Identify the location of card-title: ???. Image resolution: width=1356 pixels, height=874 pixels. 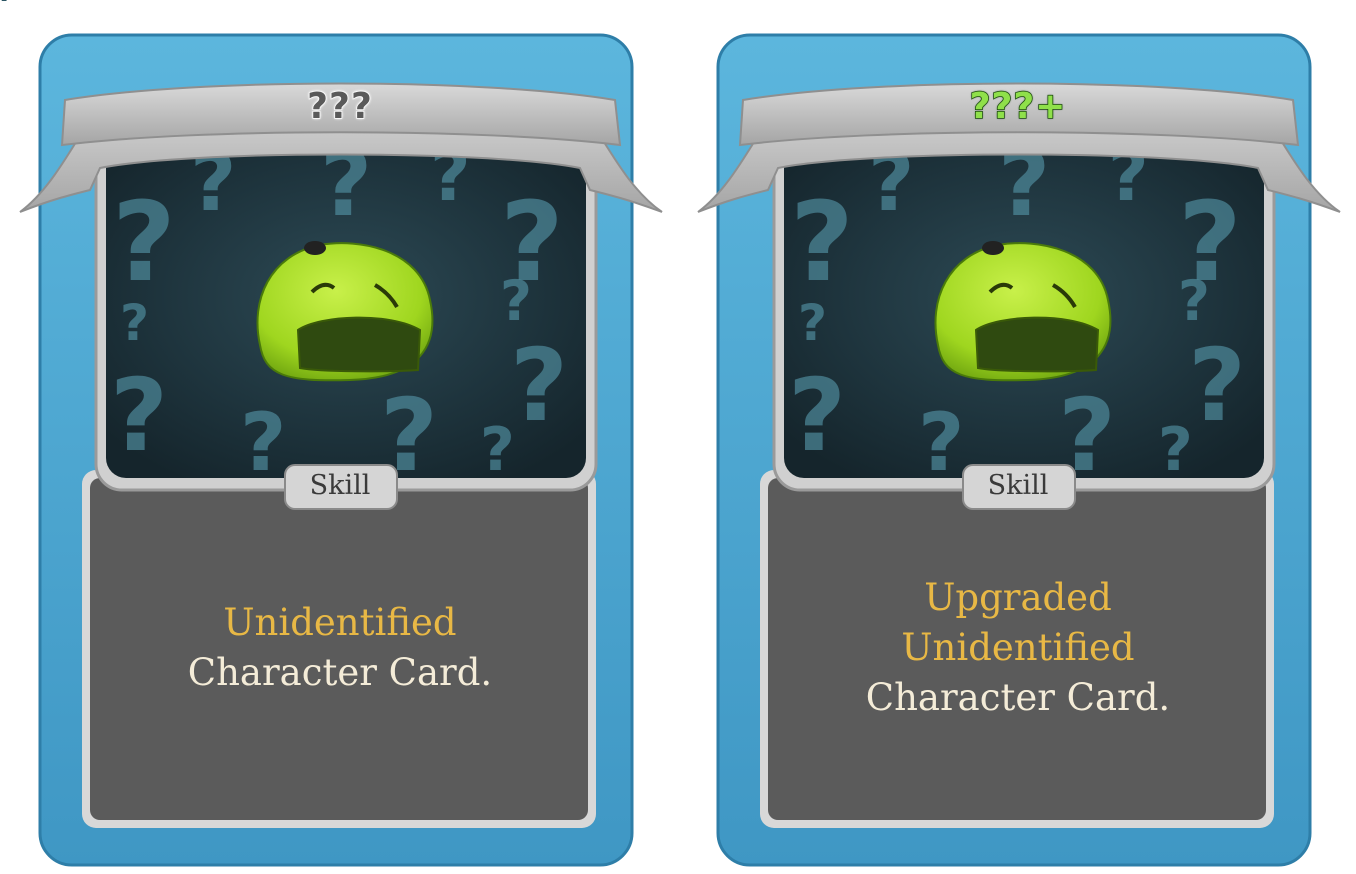
(339, 106).